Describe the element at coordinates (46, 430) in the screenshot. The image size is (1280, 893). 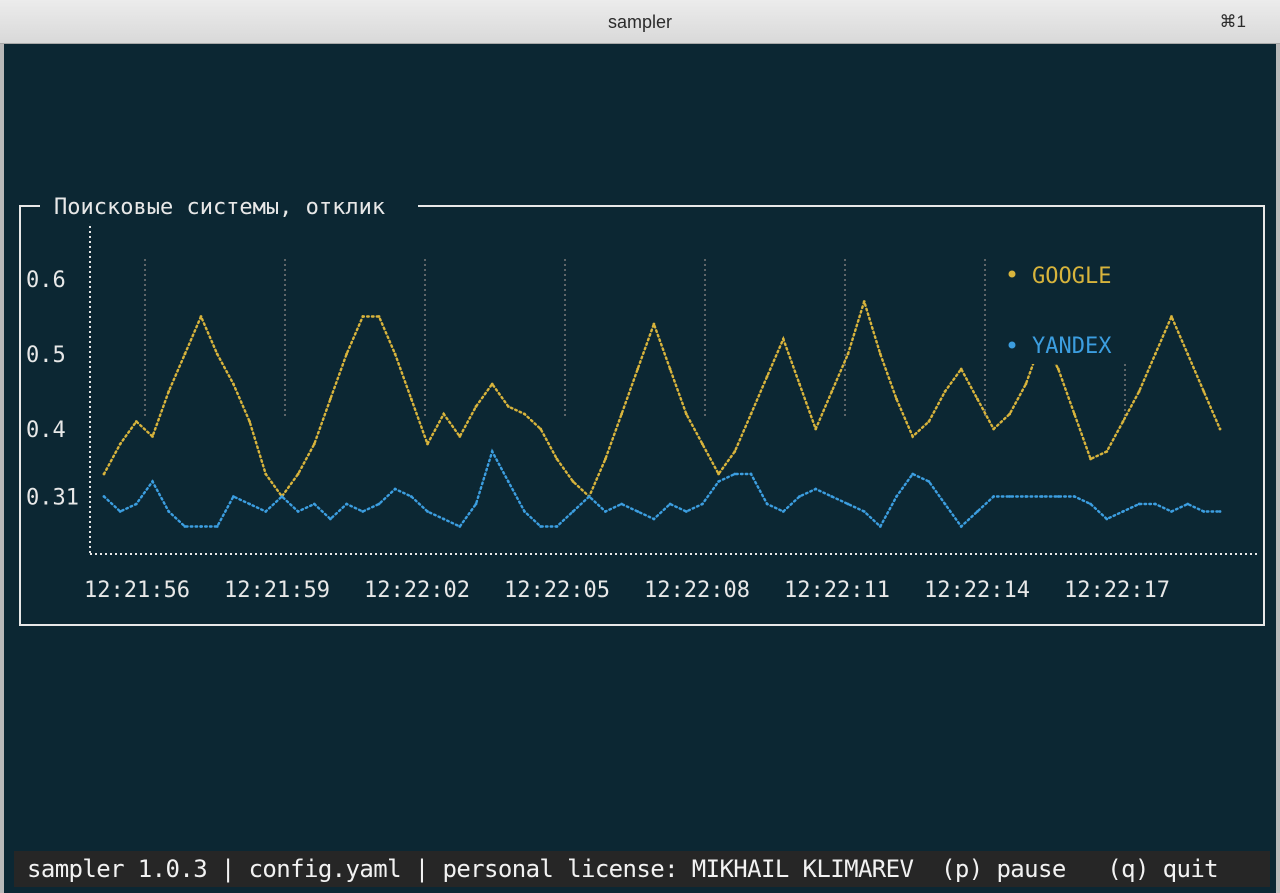
I see `y-tick-label: 0.4` at that location.